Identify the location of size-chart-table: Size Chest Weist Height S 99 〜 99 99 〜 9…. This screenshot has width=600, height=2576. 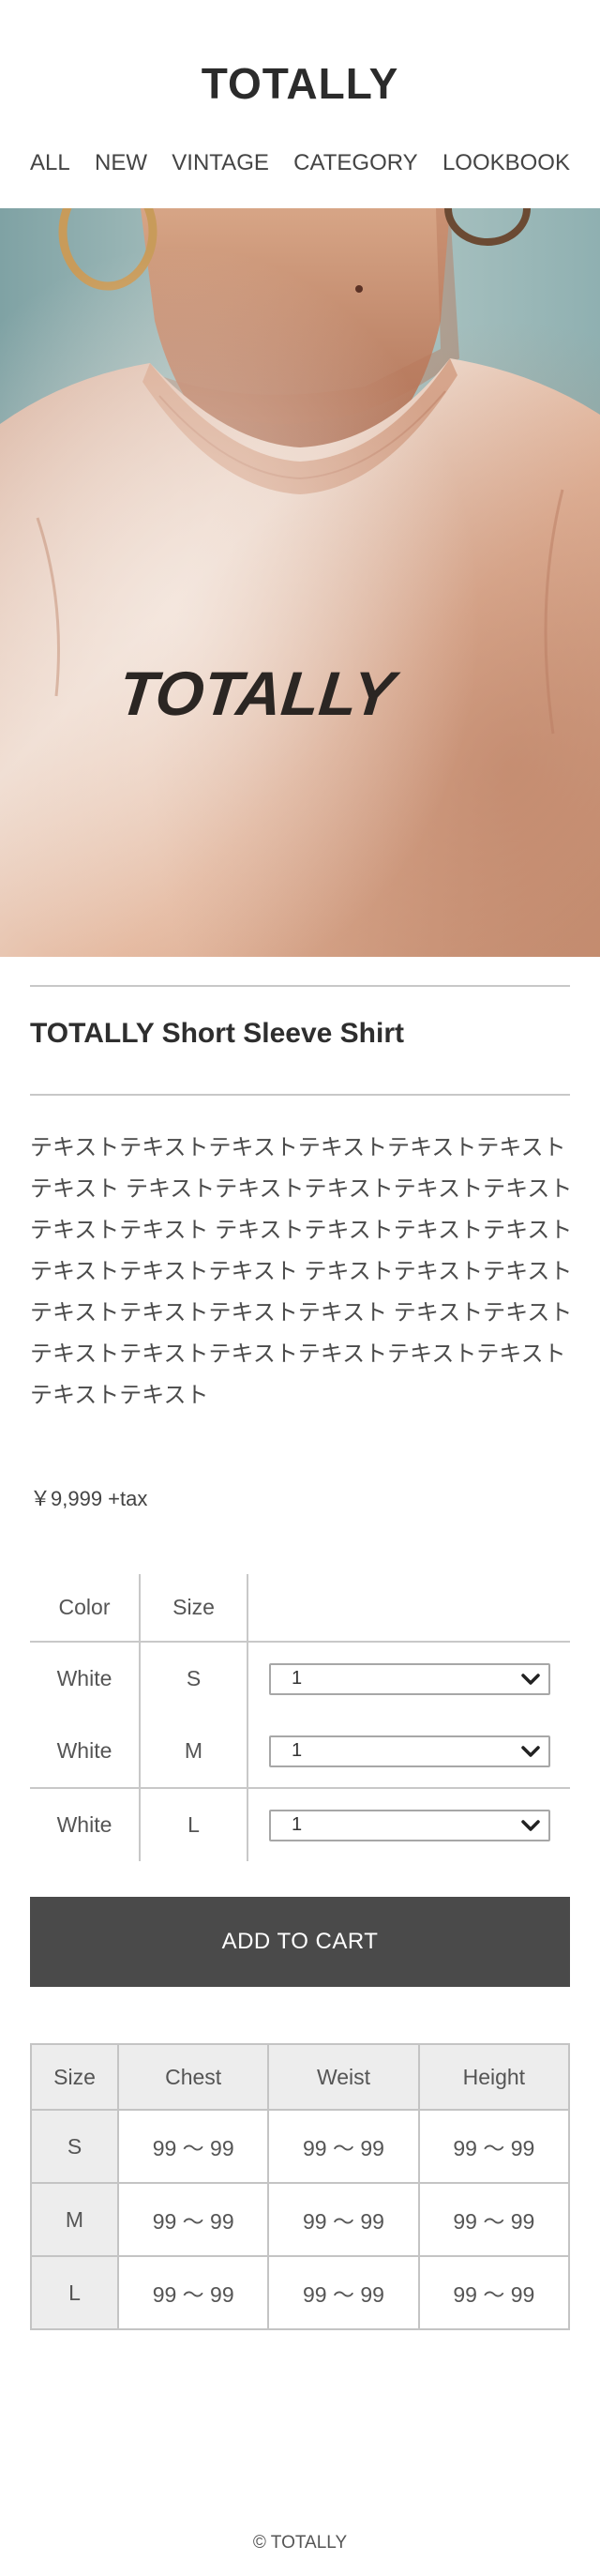
(300, 2186).